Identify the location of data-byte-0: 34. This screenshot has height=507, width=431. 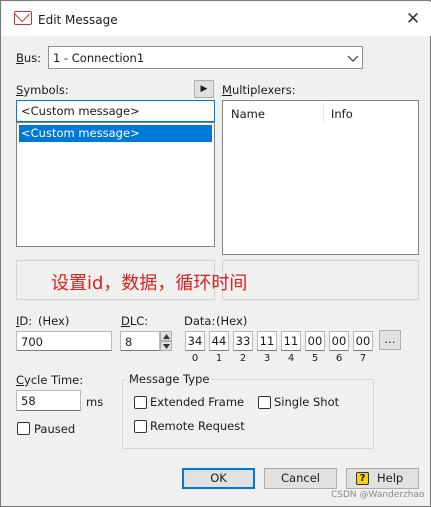
(195, 341).